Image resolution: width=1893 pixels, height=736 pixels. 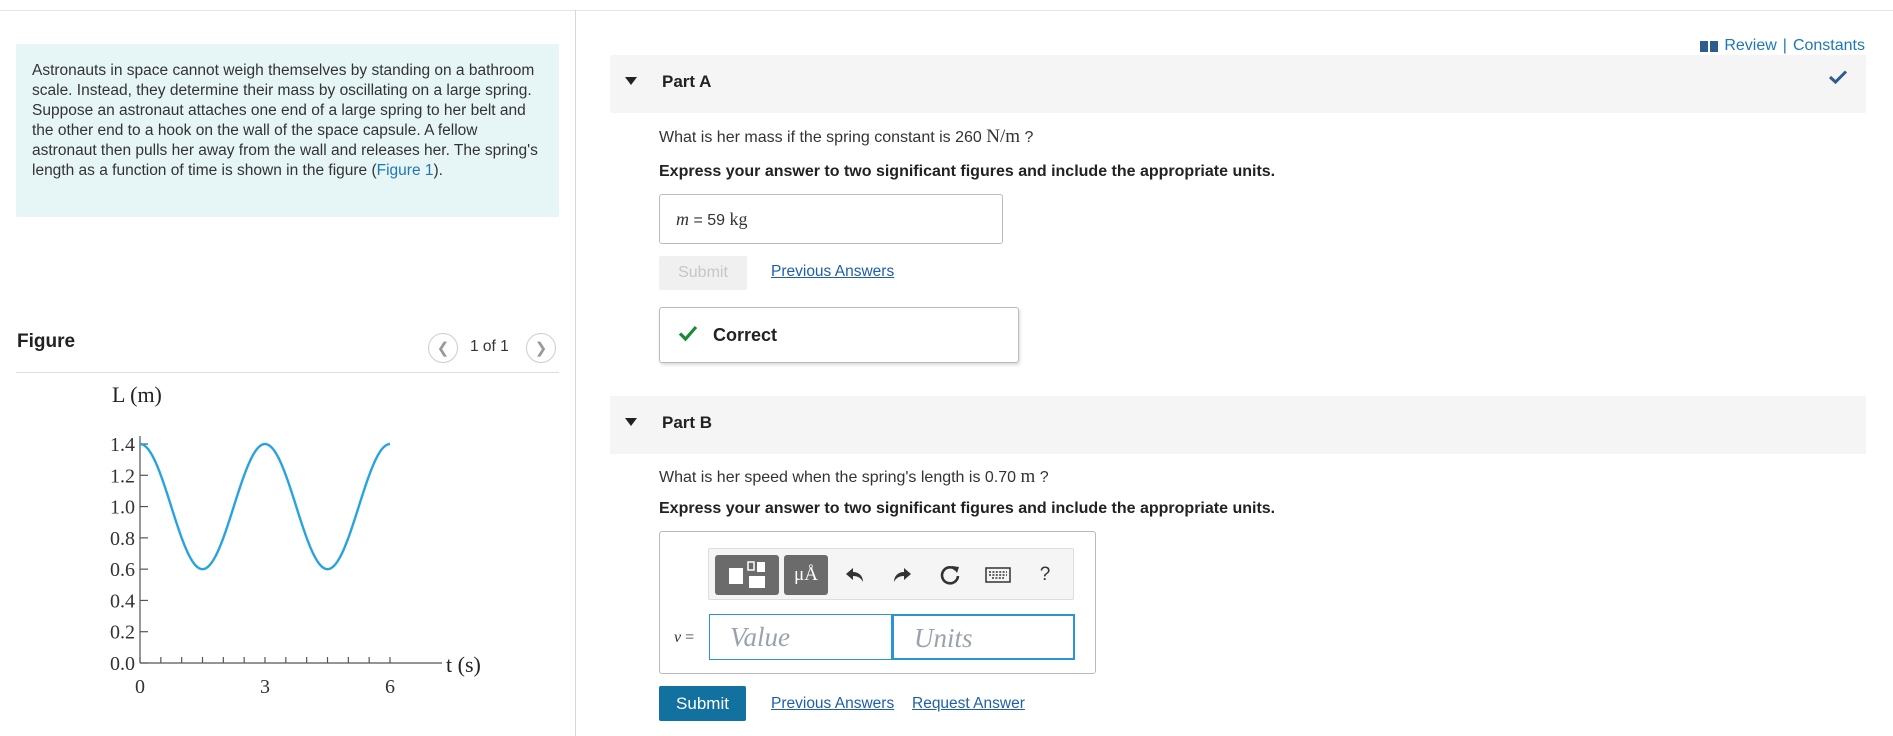 What do you see at coordinates (129, 554) in the screenshot?
I see `y-ticks: 0.0 0.2 0.4 0.6 0.8 1.0 1.2 1.4` at bounding box center [129, 554].